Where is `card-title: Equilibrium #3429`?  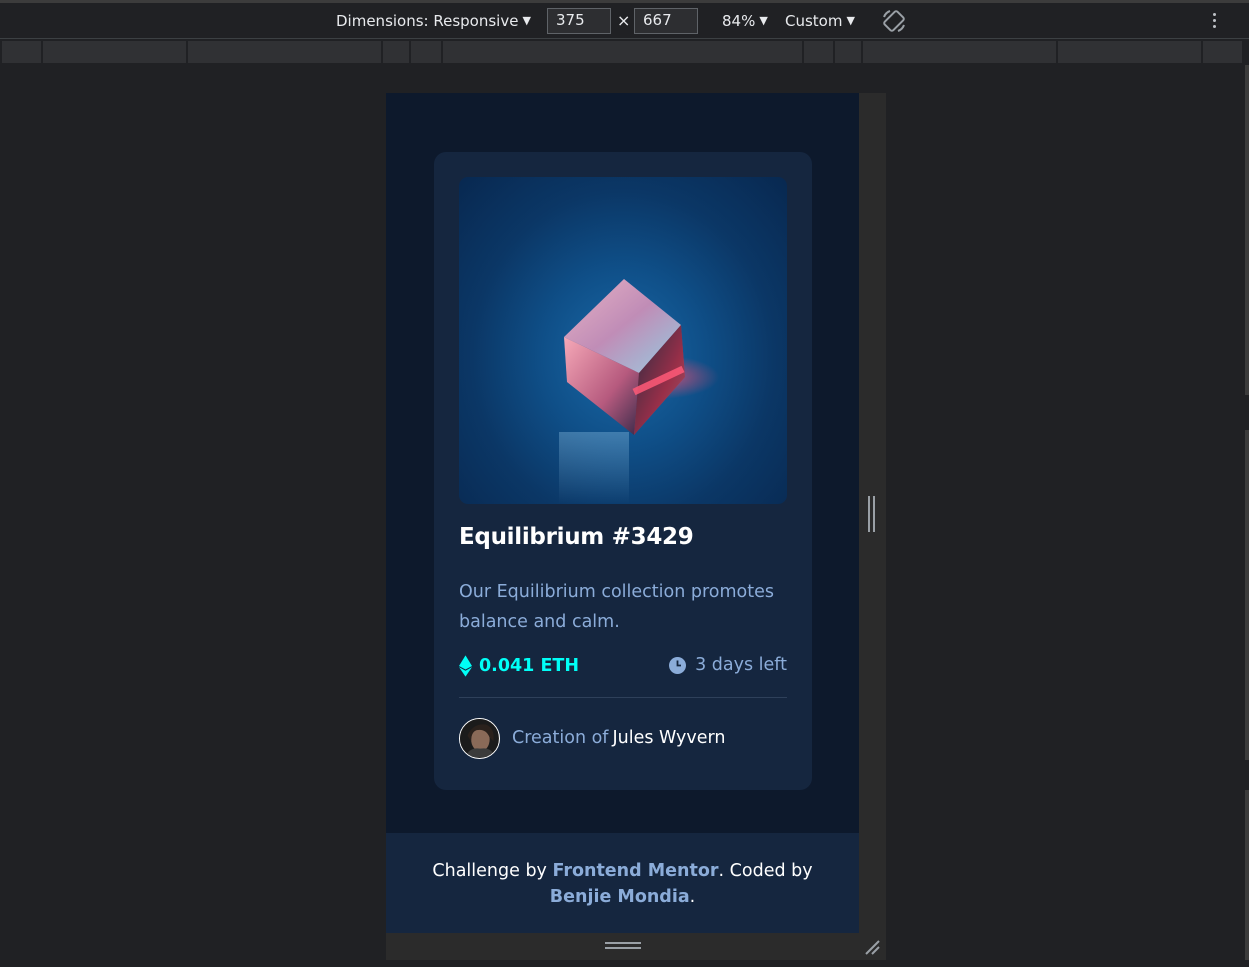
card-title: Equilibrium #3429 is located at coordinates (576, 537).